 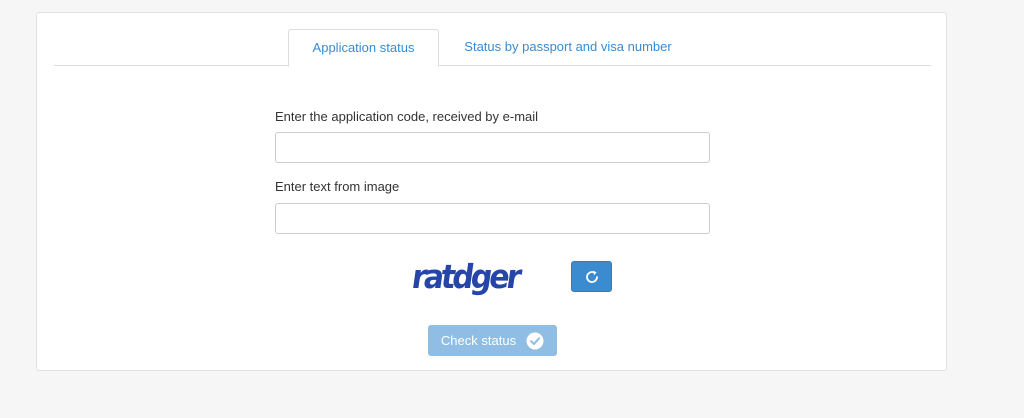 I want to click on tab-application-status: Application status, so click(x=363, y=48).